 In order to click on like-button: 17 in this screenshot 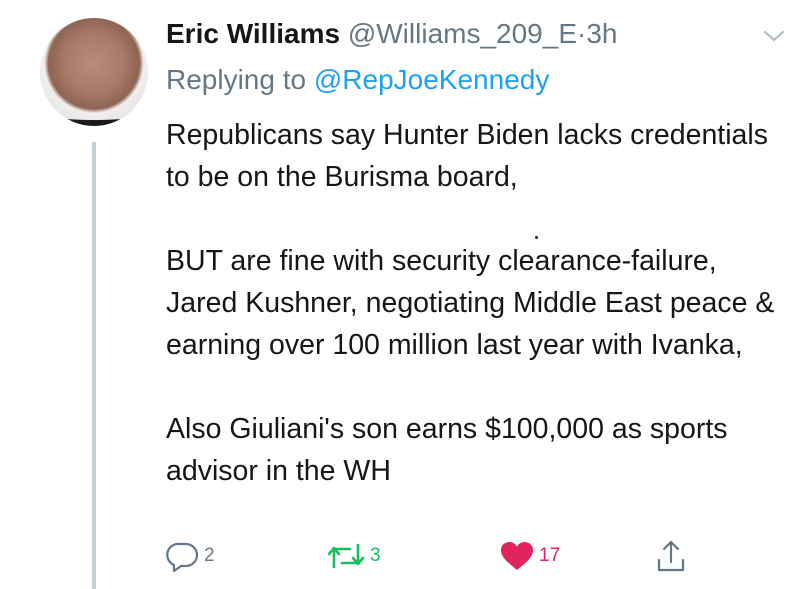, I will do `click(529, 556)`.